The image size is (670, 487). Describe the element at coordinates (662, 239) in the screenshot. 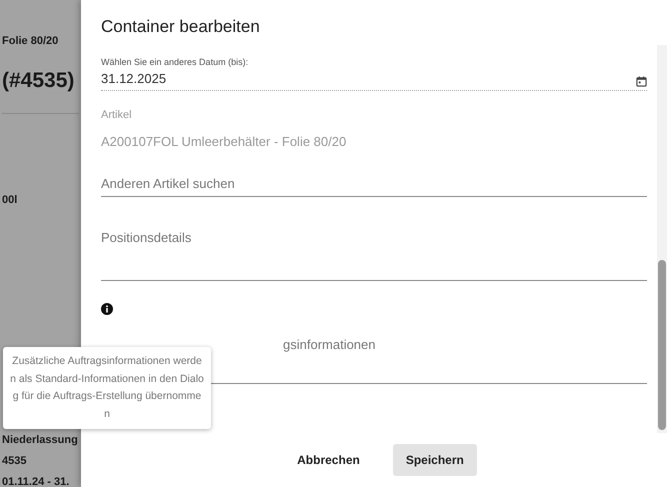

I see `scrollbar` at that location.